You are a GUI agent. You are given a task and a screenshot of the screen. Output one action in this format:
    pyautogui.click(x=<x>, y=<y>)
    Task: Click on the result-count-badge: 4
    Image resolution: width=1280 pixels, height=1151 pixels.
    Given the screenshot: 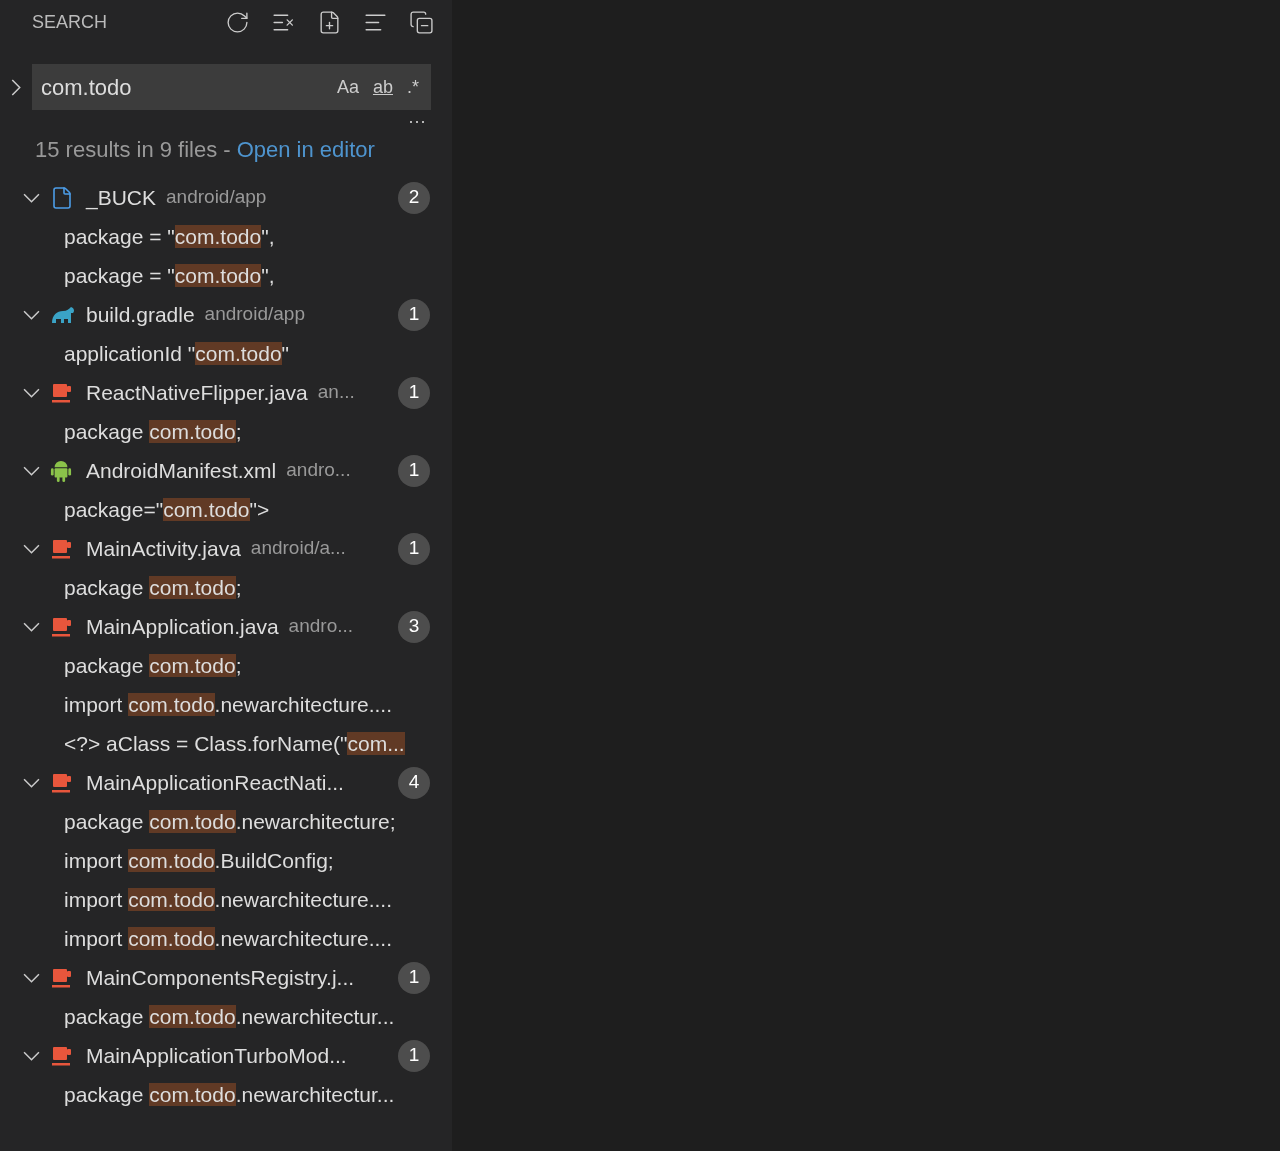 What is the action you would take?
    pyautogui.click(x=414, y=782)
    